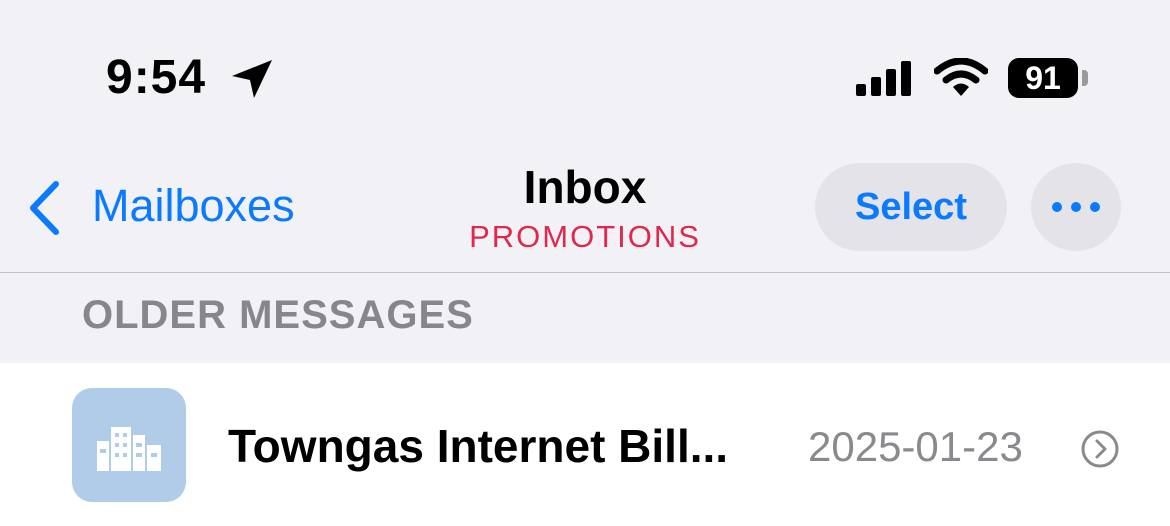 This screenshot has width=1170, height=526. What do you see at coordinates (1085, 78) in the screenshot?
I see `battery-tip` at bounding box center [1085, 78].